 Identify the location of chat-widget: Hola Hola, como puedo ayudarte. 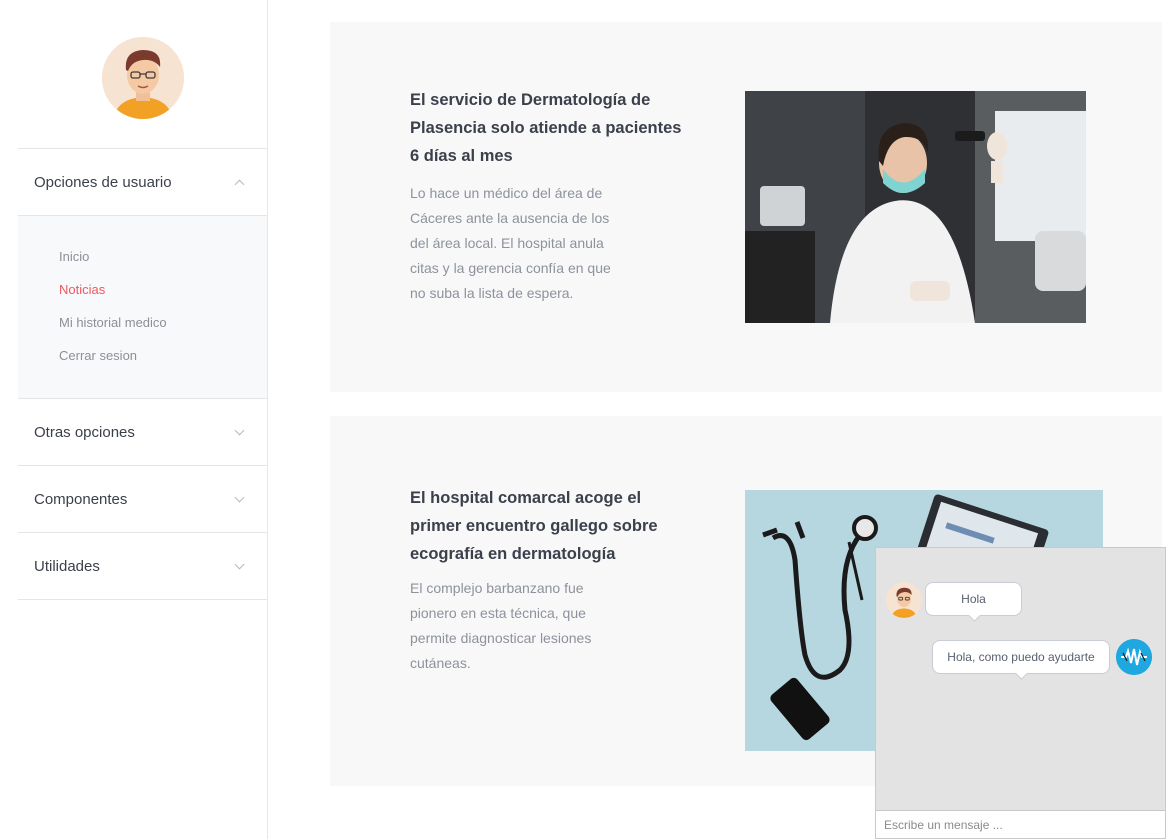
(1020, 693).